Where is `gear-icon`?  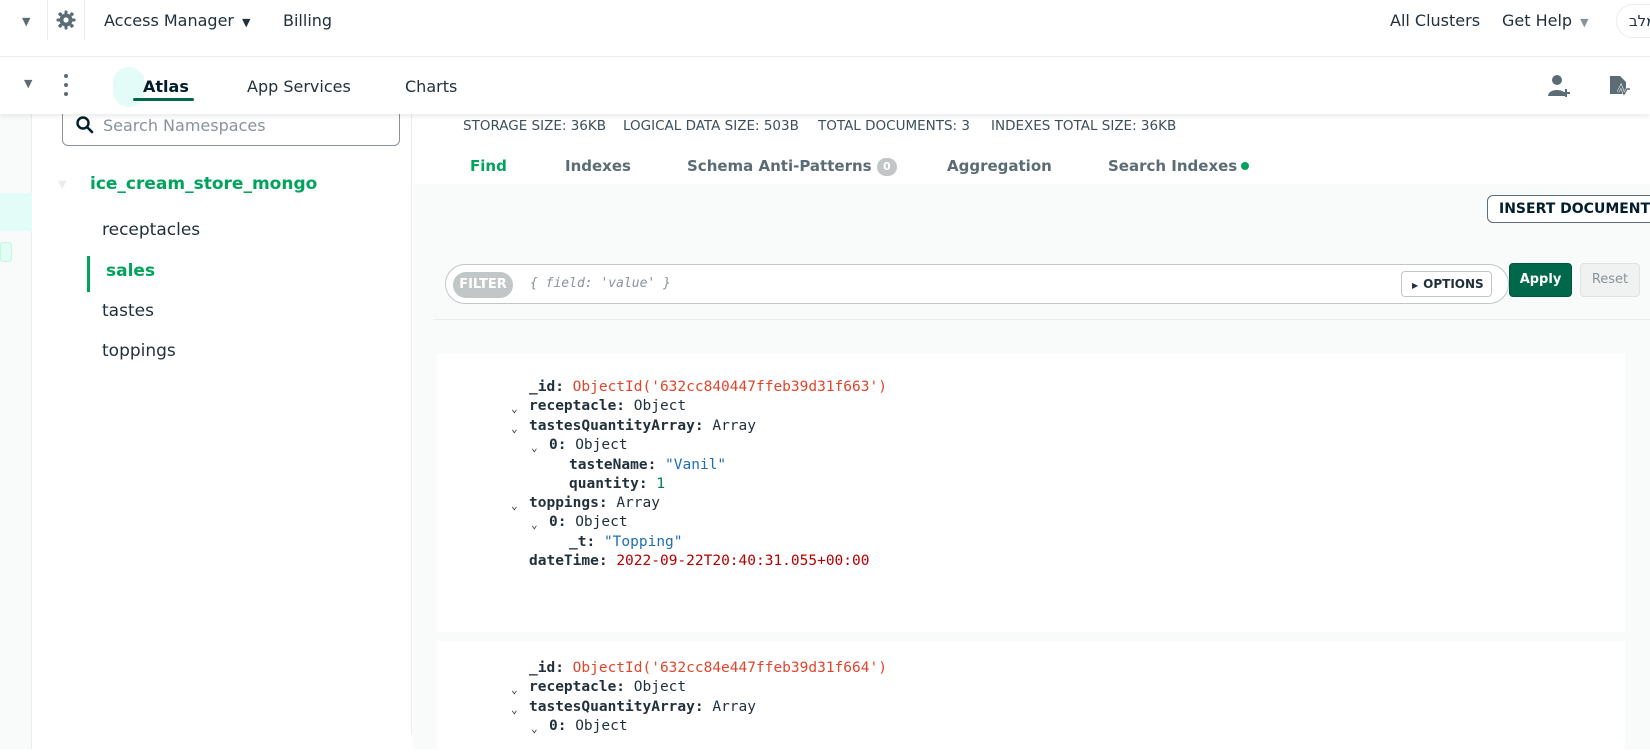 gear-icon is located at coordinates (66, 20).